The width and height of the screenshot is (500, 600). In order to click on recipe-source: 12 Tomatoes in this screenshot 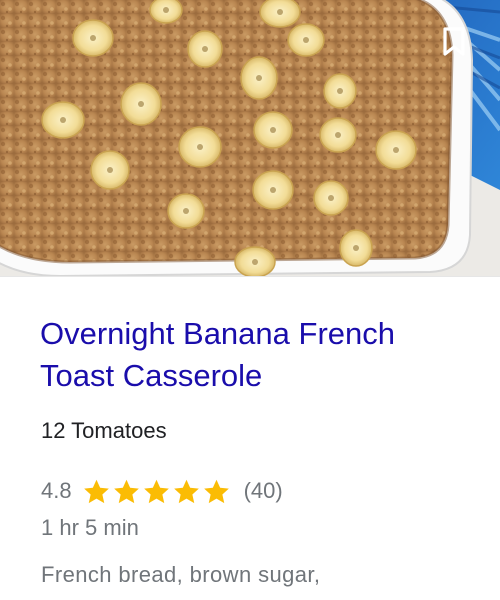, I will do `click(104, 430)`.